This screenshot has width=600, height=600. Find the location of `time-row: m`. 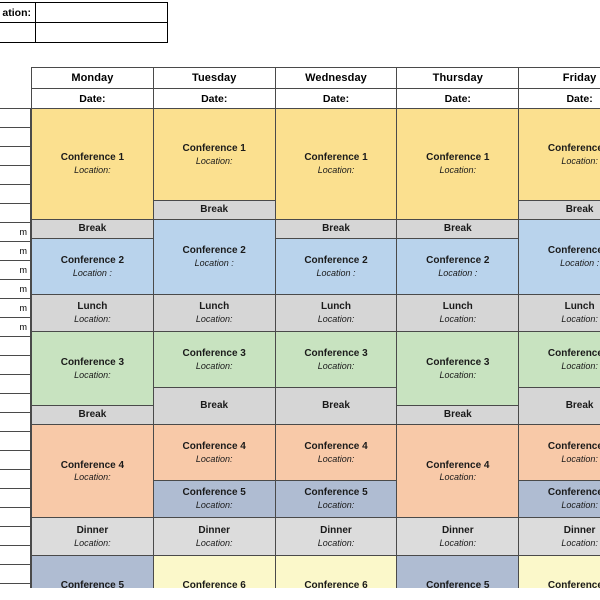

time-row: m is located at coordinates (15, 251).